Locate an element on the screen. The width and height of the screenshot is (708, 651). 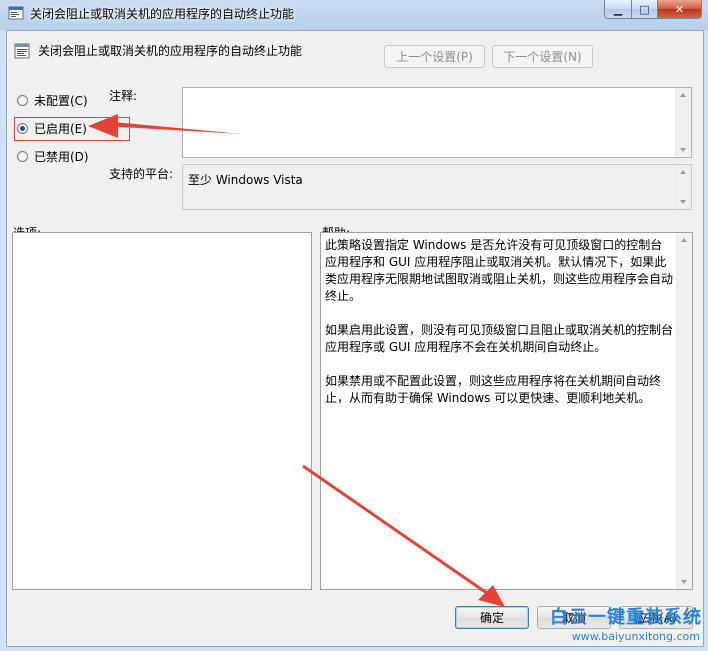
maximize-icon: □ is located at coordinates (644, 9).